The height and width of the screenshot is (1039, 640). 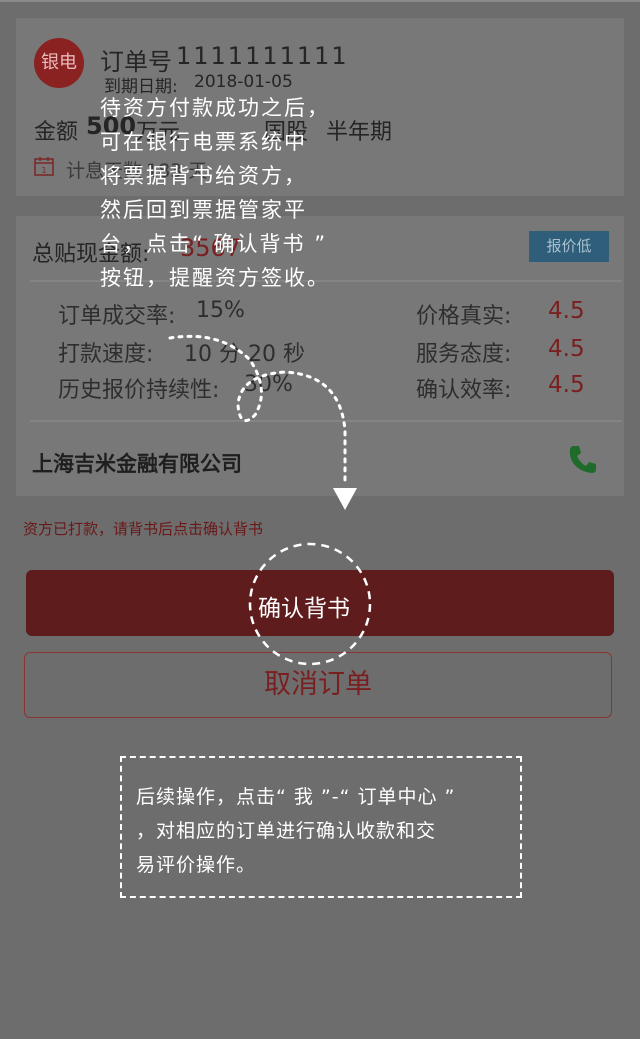 I want to click on stat-confirm-label: 确认效率:, so click(x=464, y=390).